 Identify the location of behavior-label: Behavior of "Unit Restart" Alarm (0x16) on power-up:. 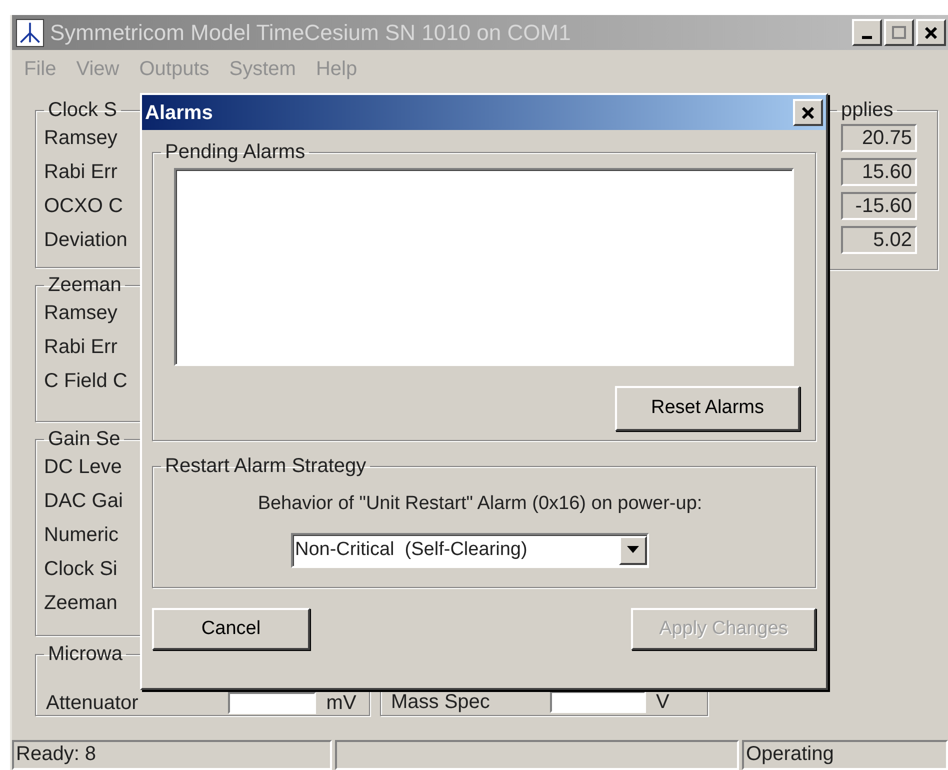
(480, 504).